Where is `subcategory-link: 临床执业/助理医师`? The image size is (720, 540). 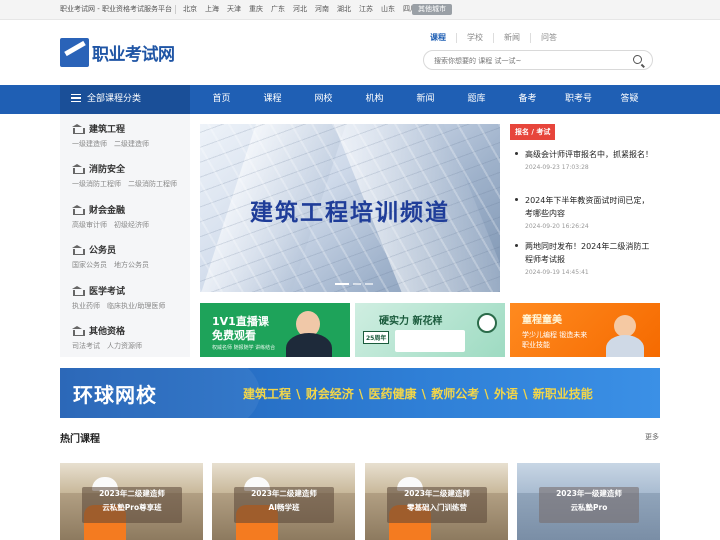 subcategory-link: 临床执业/助理医师 is located at coordinates (136, 306).